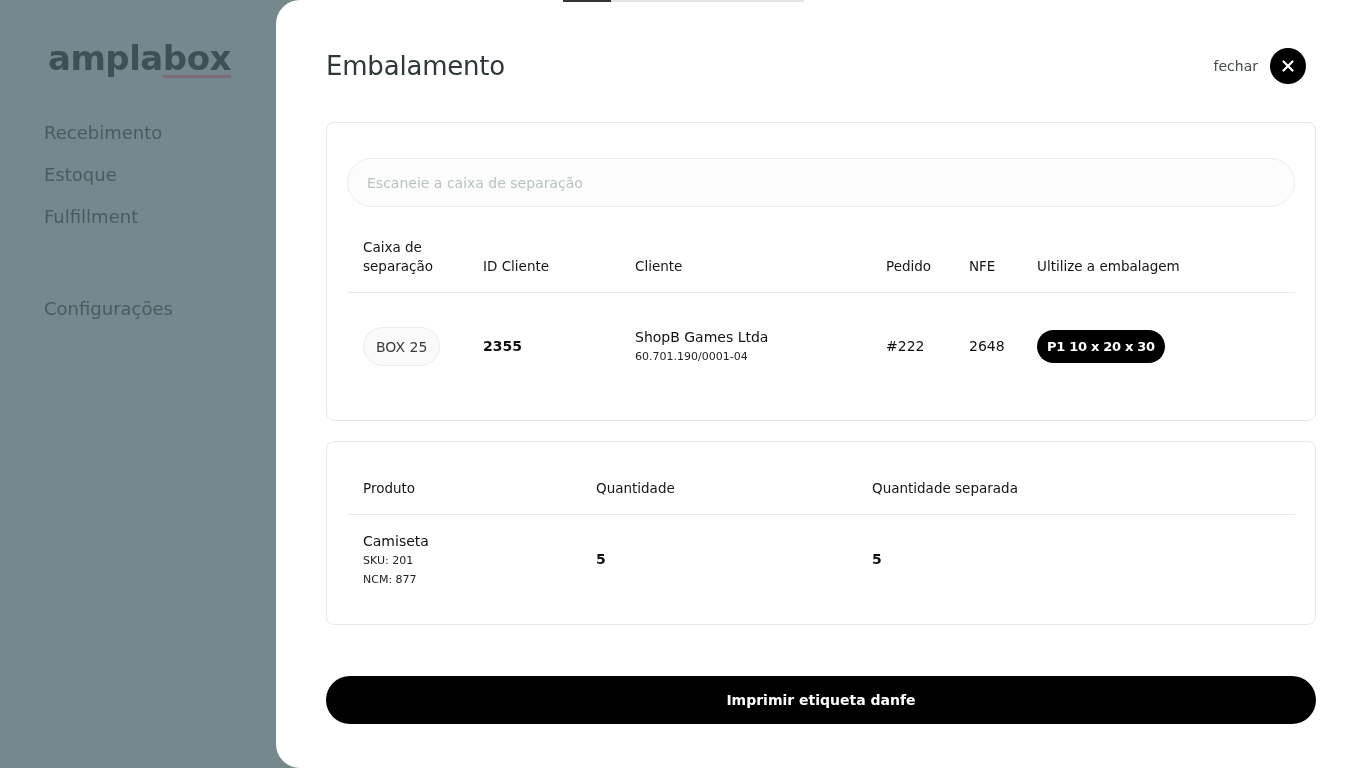  Describe the element at coordinates (635, 488) in the screenshot. I see `column-header: Quantidade` at that location.